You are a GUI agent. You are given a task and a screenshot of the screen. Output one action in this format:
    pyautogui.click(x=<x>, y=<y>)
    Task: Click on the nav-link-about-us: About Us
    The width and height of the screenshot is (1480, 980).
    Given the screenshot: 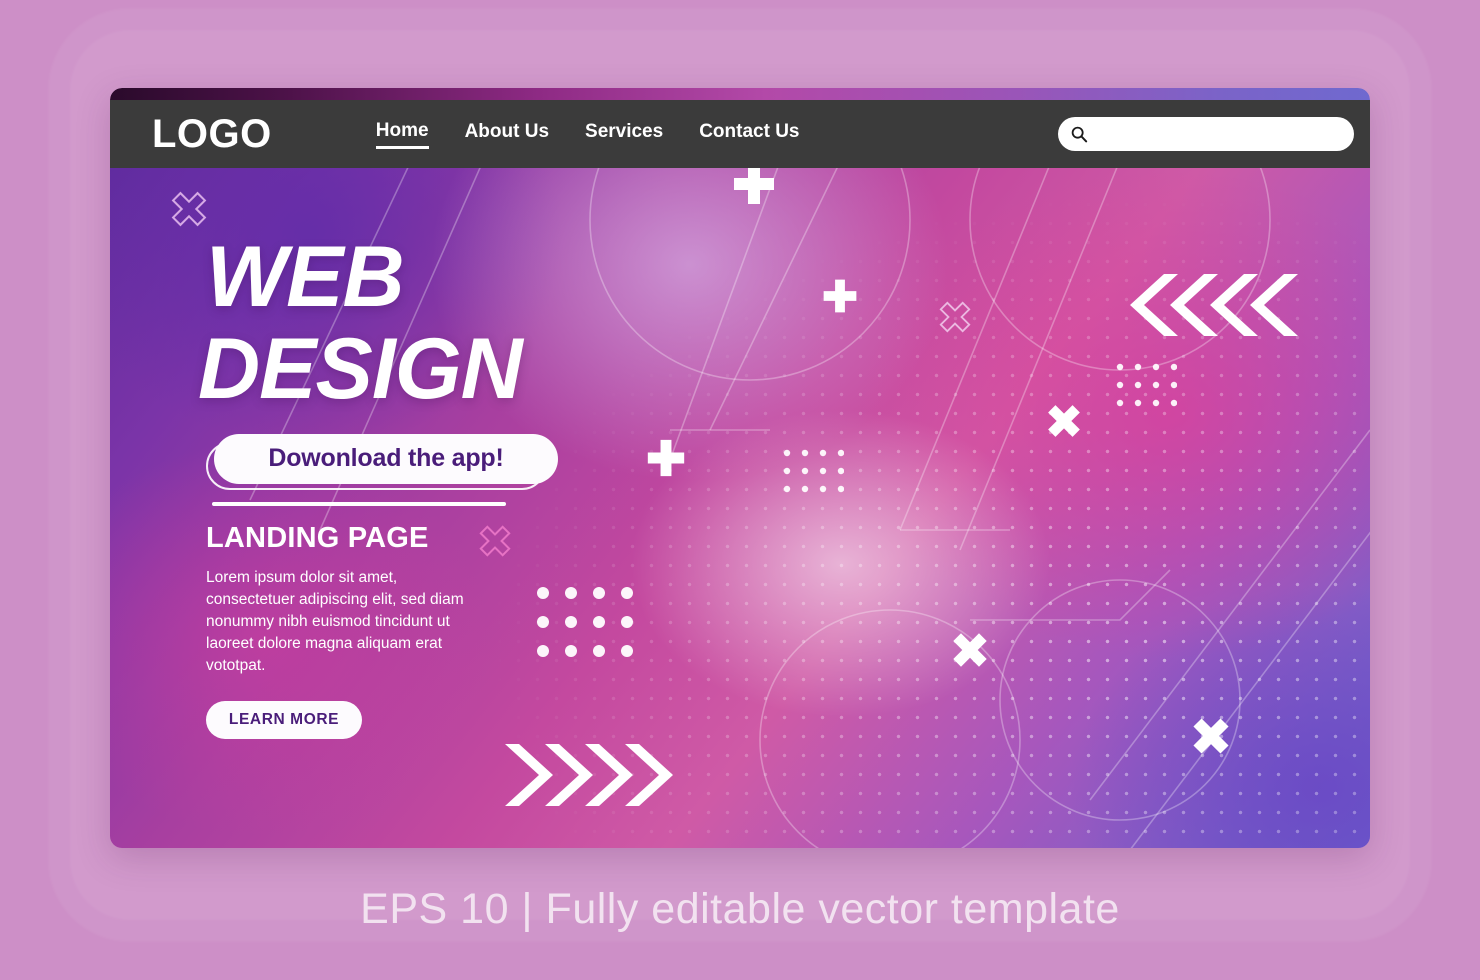 What is the action you would take?
    pyautogui.click(x=507, y=134)
    